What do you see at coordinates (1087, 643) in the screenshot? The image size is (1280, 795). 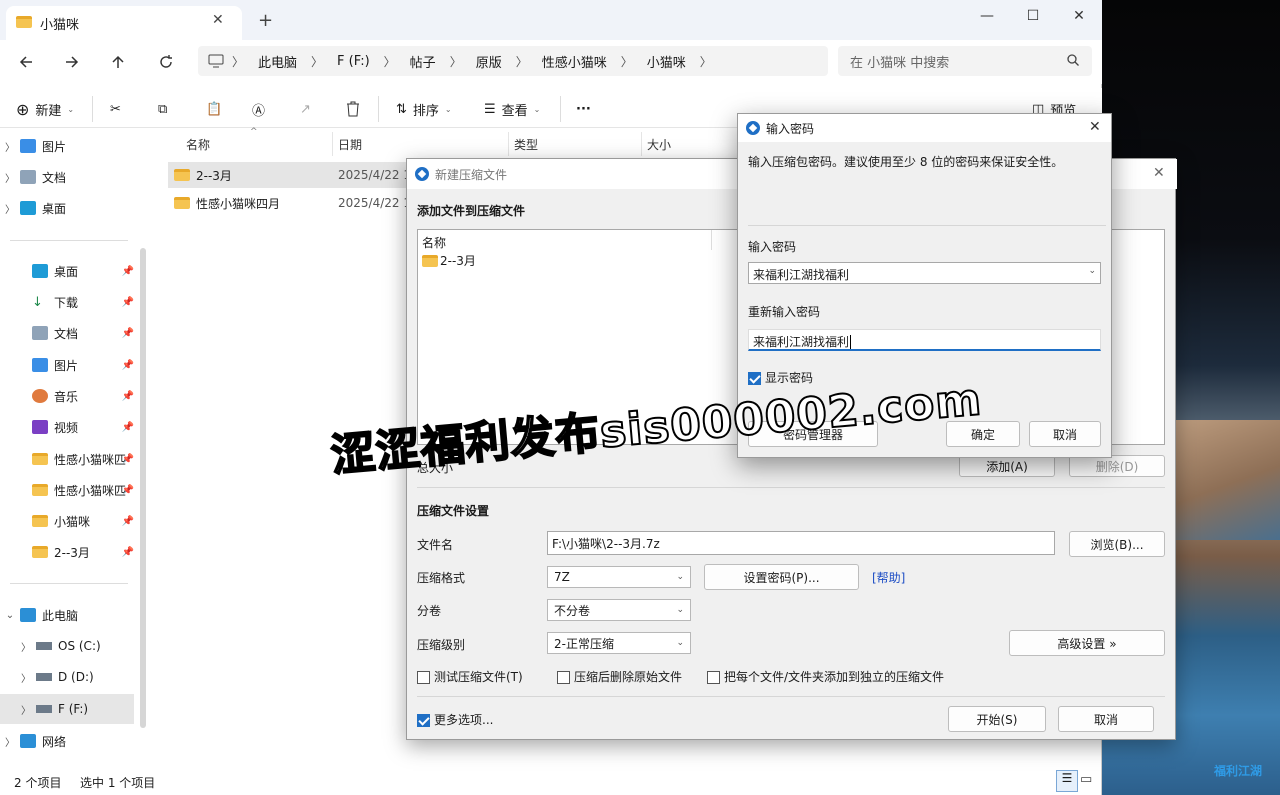 I see `advanced-settings-button: 高级设置 »` at bounding box center [1087, 643].